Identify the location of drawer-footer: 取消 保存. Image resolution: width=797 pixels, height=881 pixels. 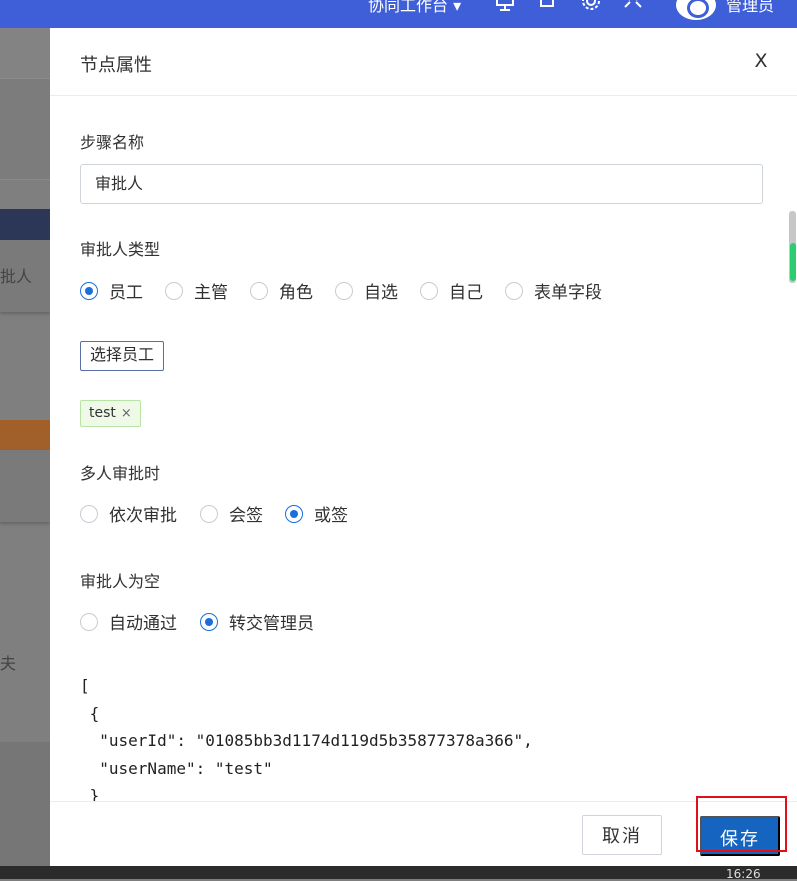
(423, 834).